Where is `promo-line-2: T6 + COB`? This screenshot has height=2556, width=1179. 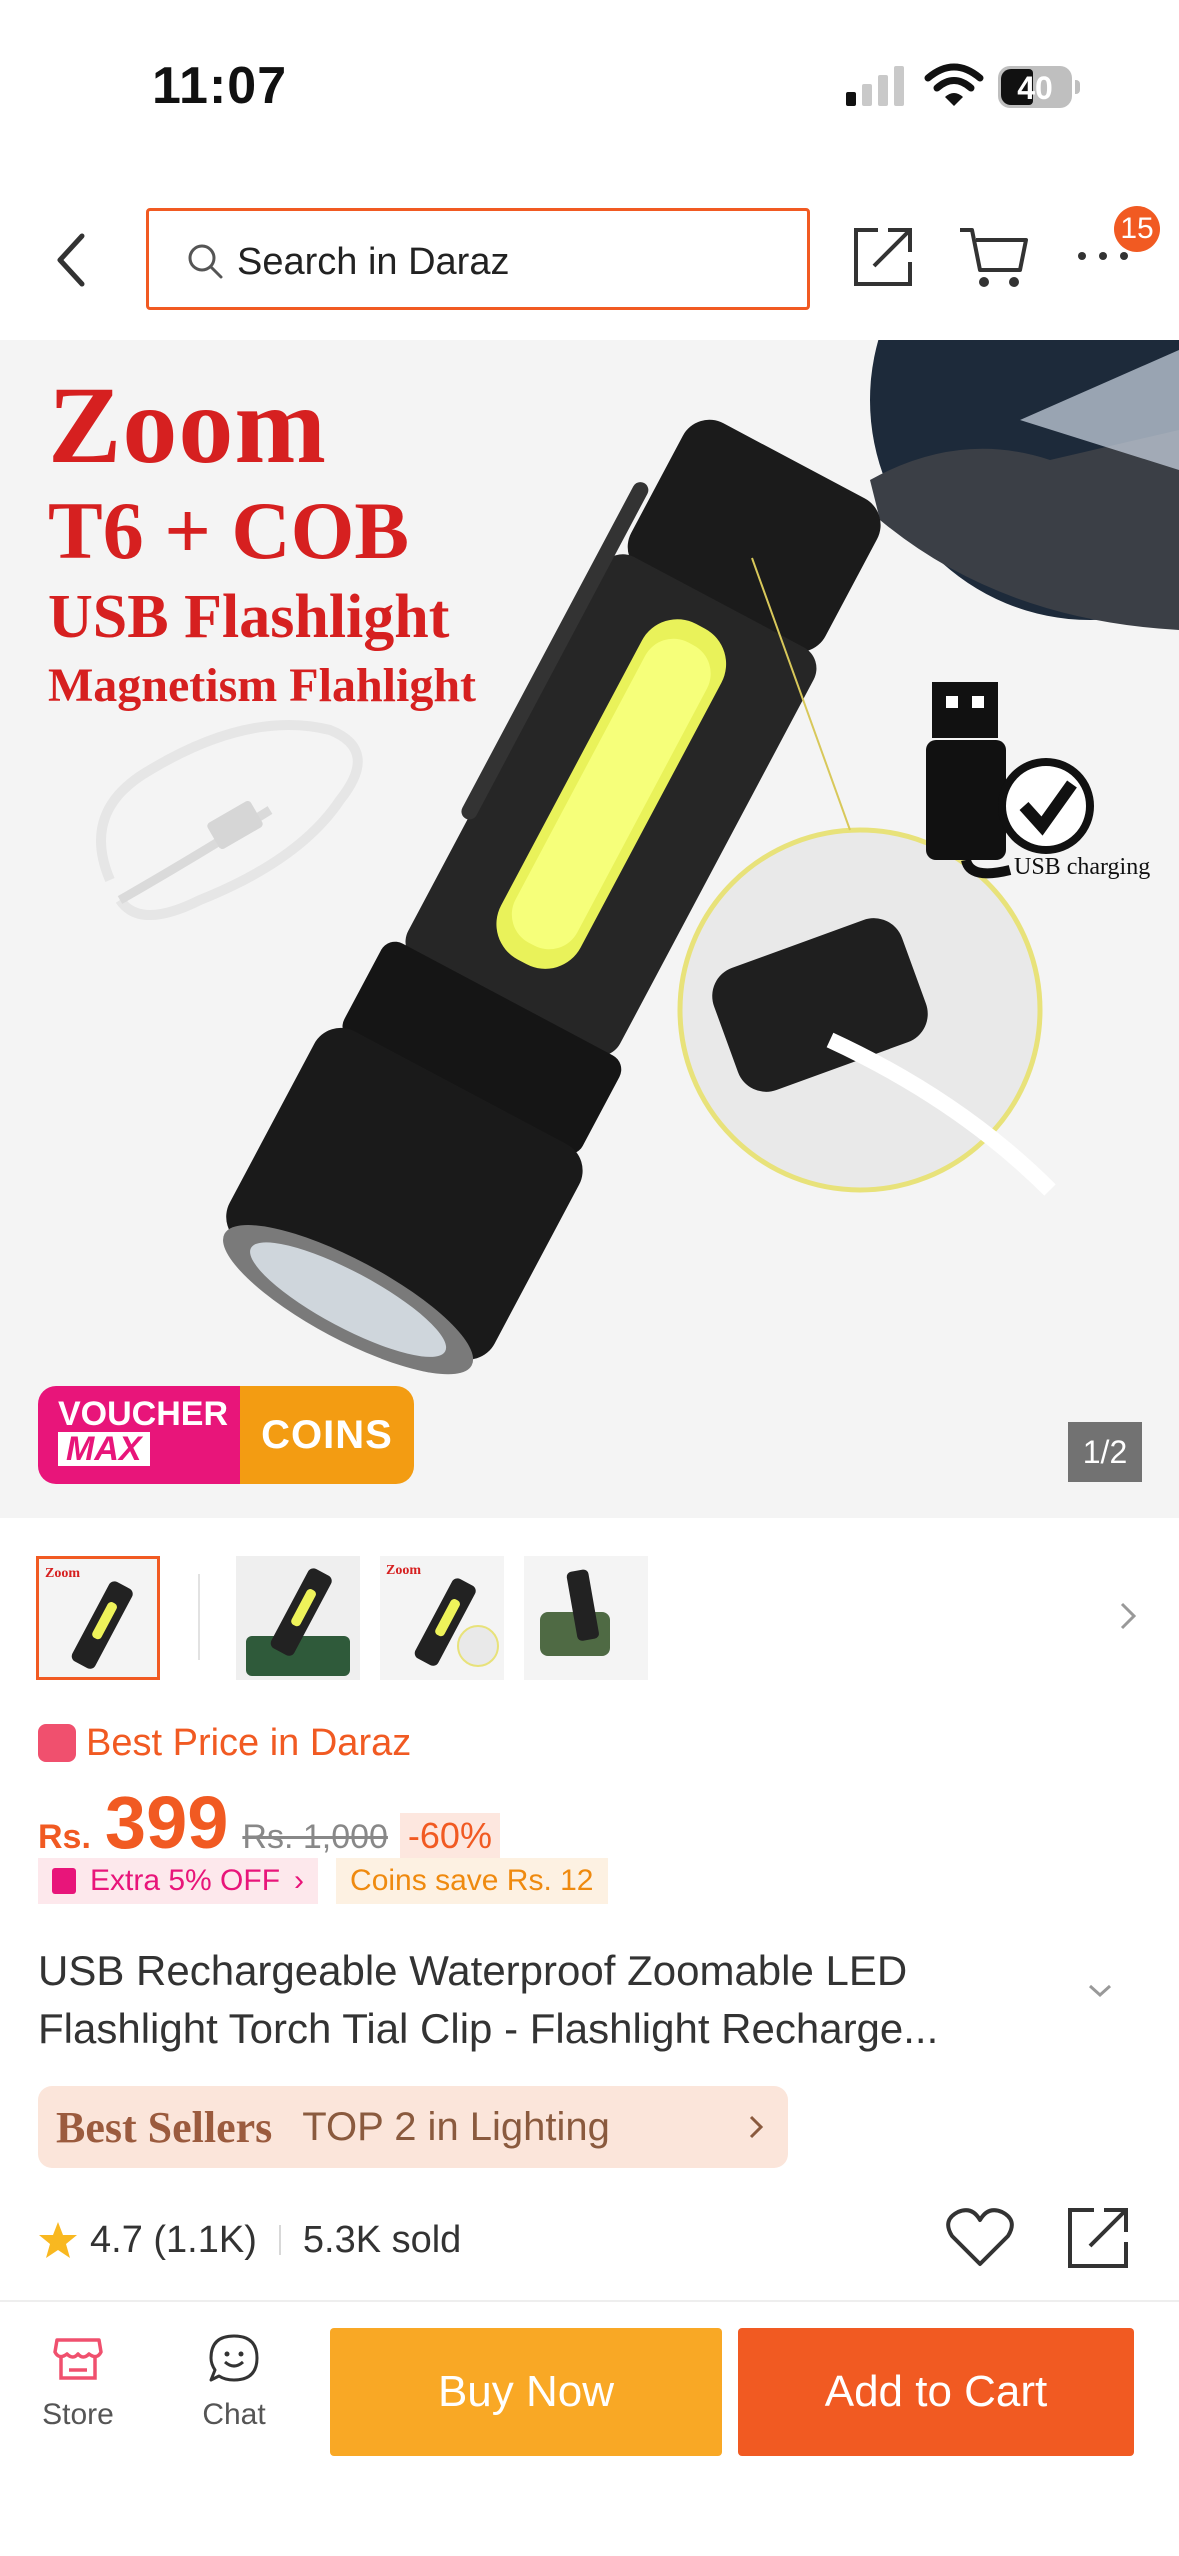
promo-line-2: T6 + COB is located at coordinates (229, 530).